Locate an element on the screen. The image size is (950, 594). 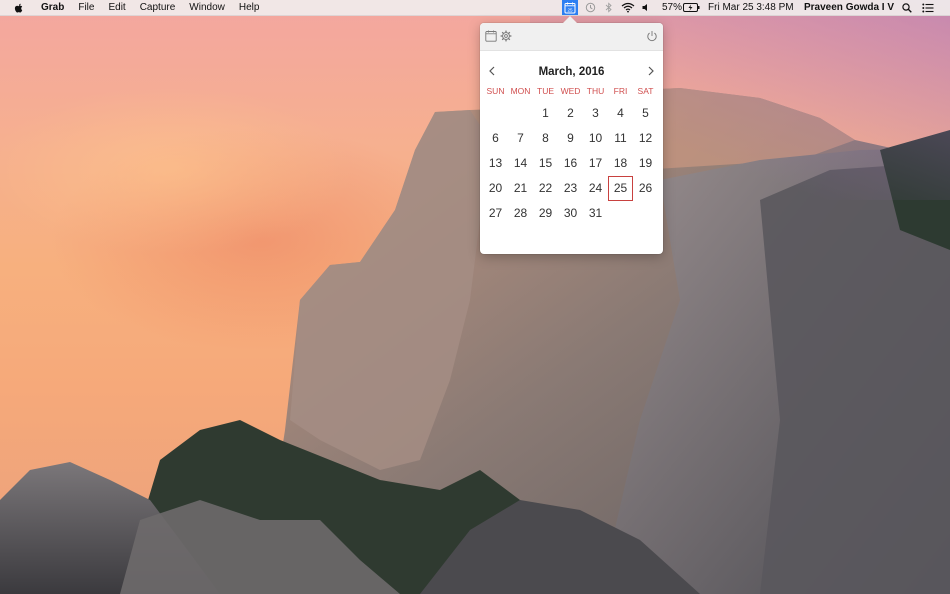
calendar-day: 9 is located at coordinates (570, 138).